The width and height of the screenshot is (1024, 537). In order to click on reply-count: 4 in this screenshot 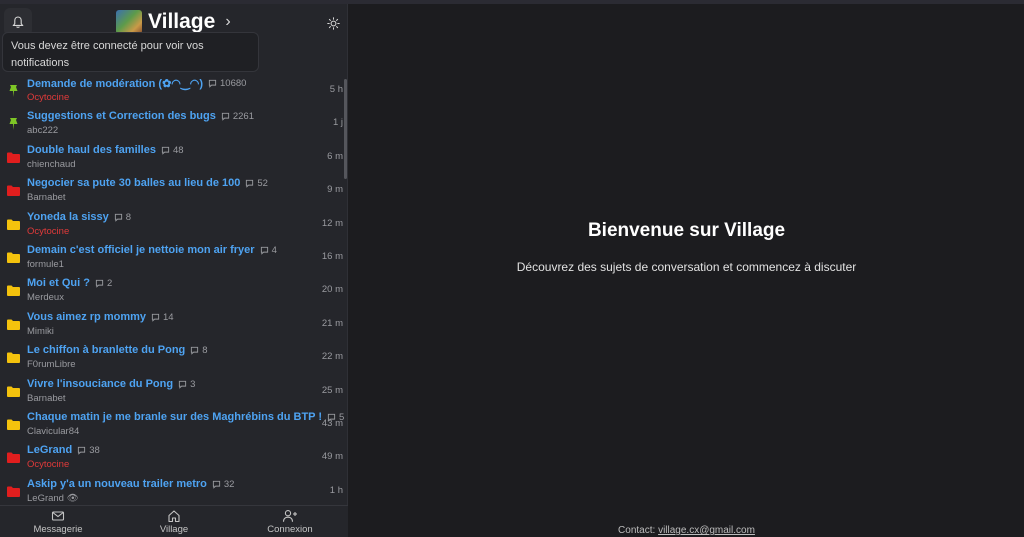, I will do `click(268, 250)`.